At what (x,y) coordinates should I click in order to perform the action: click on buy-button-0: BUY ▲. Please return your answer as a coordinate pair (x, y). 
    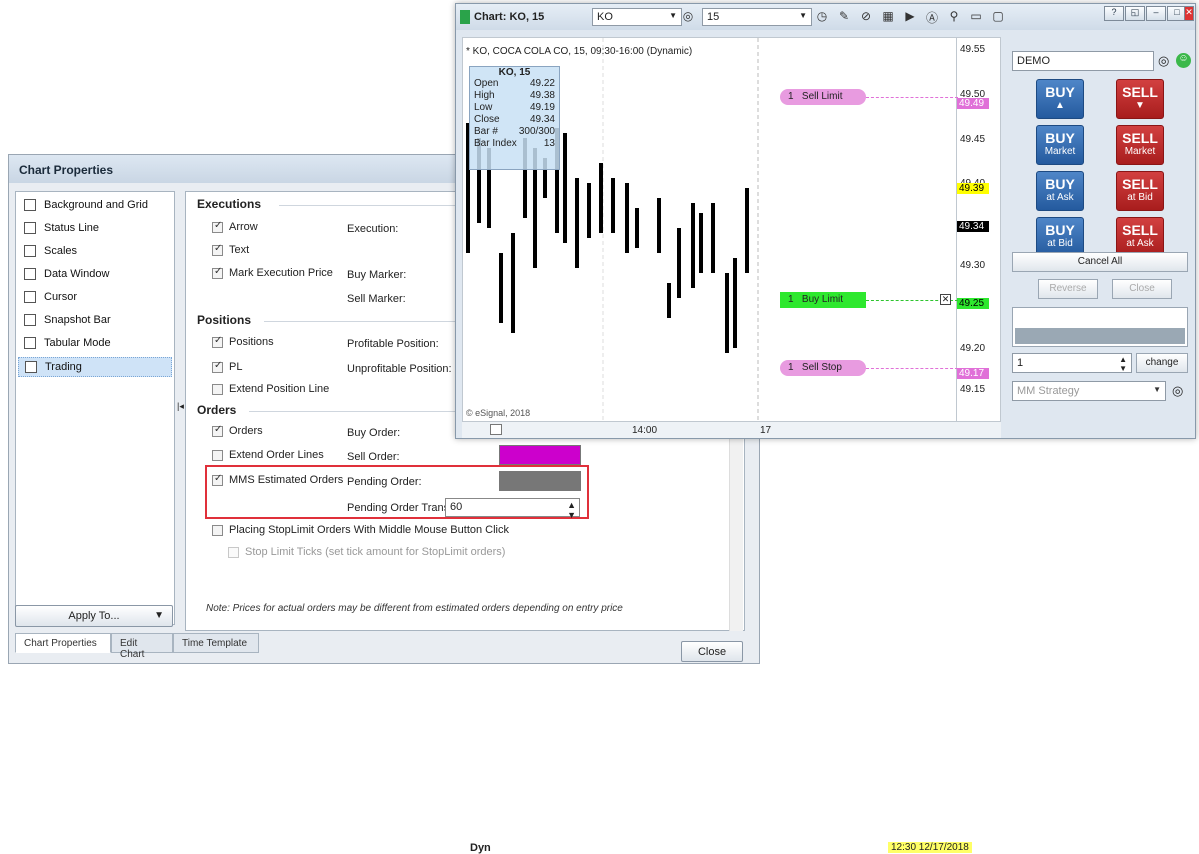
    Looking at the image, I should click on (1060, 99).